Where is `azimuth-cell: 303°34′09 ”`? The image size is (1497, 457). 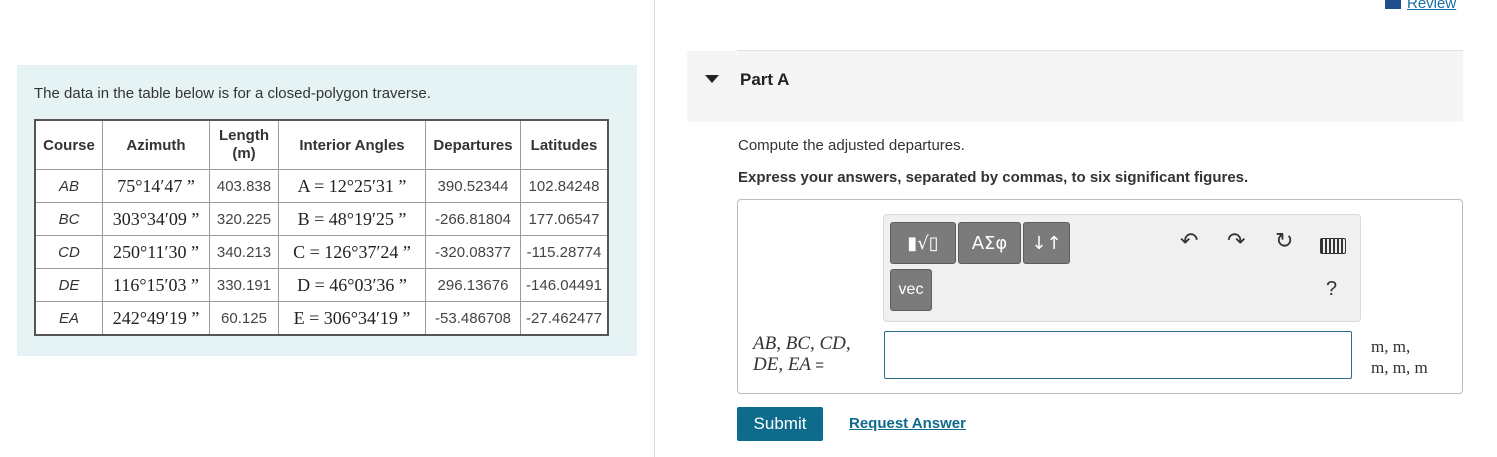
azimuth-cell: 303°34′09 ” is located at coordinates (156, 219).